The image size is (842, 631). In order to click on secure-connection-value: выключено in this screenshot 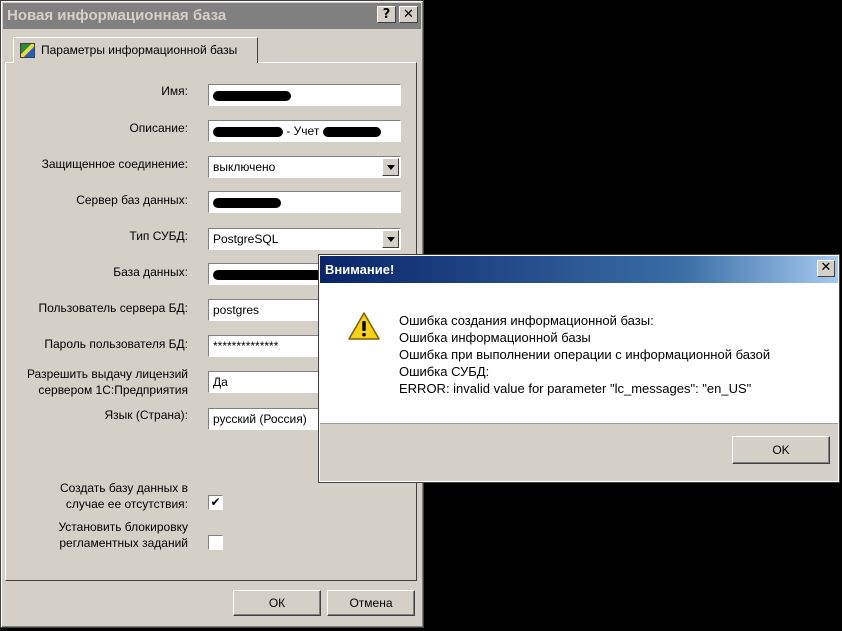, I will do `click(244, 167)`.